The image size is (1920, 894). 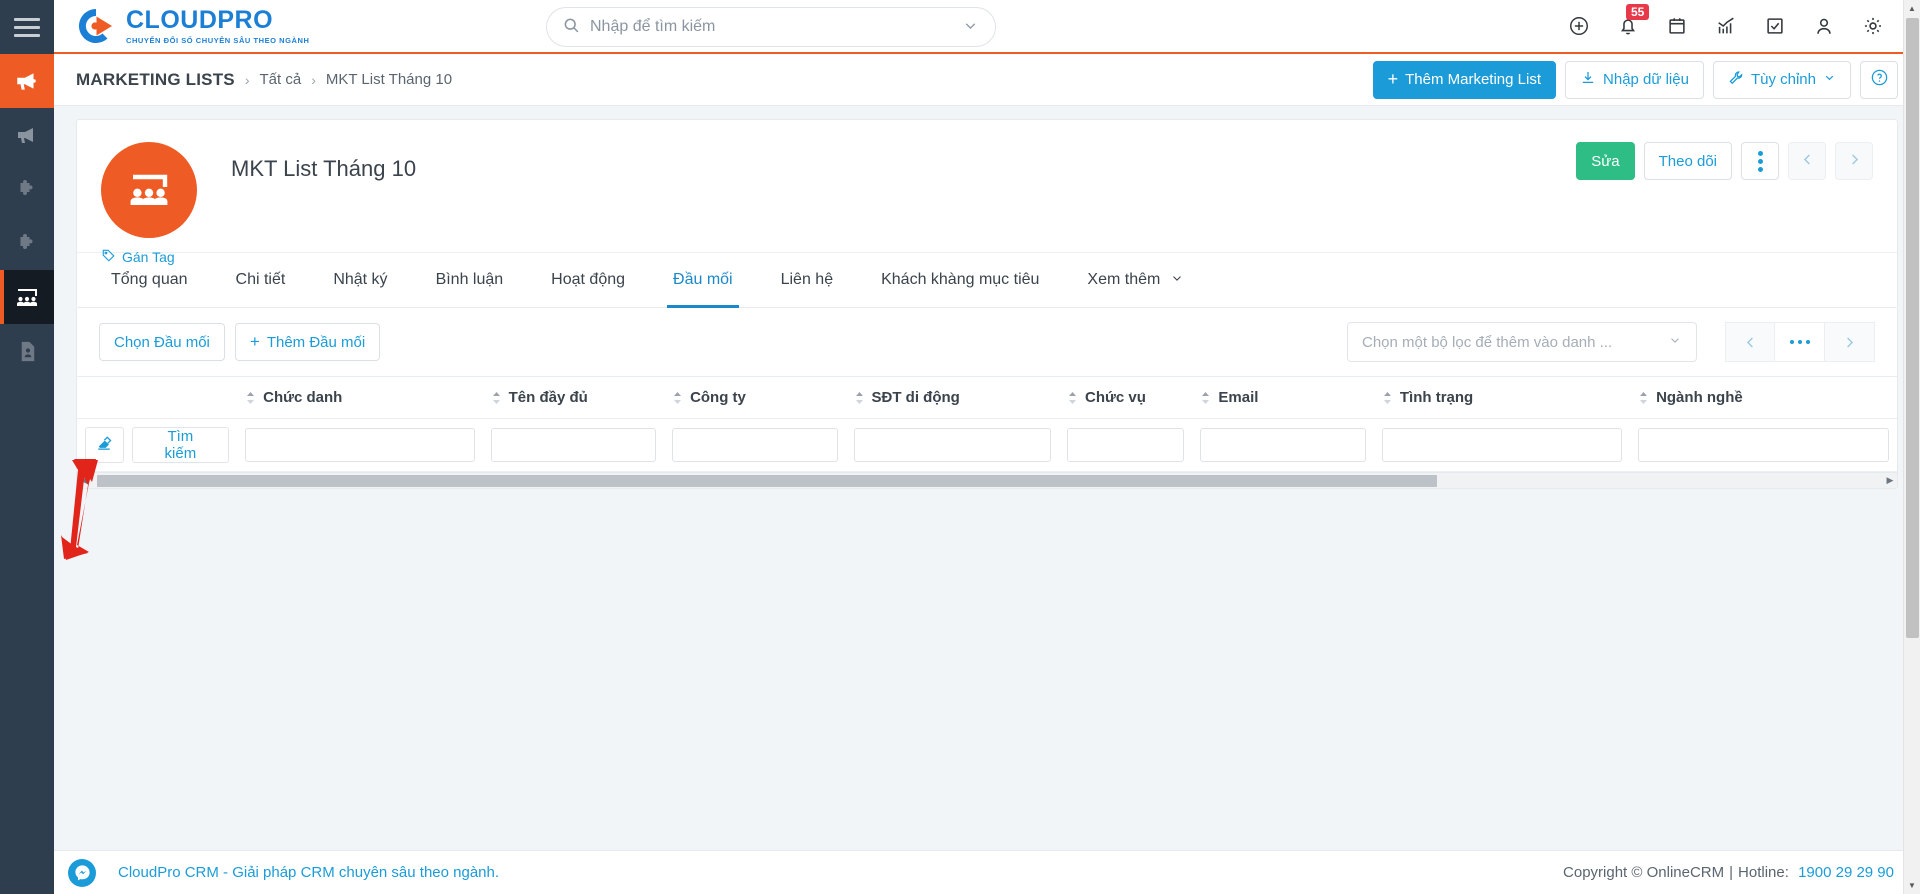 I want to click on add-marketing-list-button: + Thêm Marketing List, so click(x=1464, y=79).